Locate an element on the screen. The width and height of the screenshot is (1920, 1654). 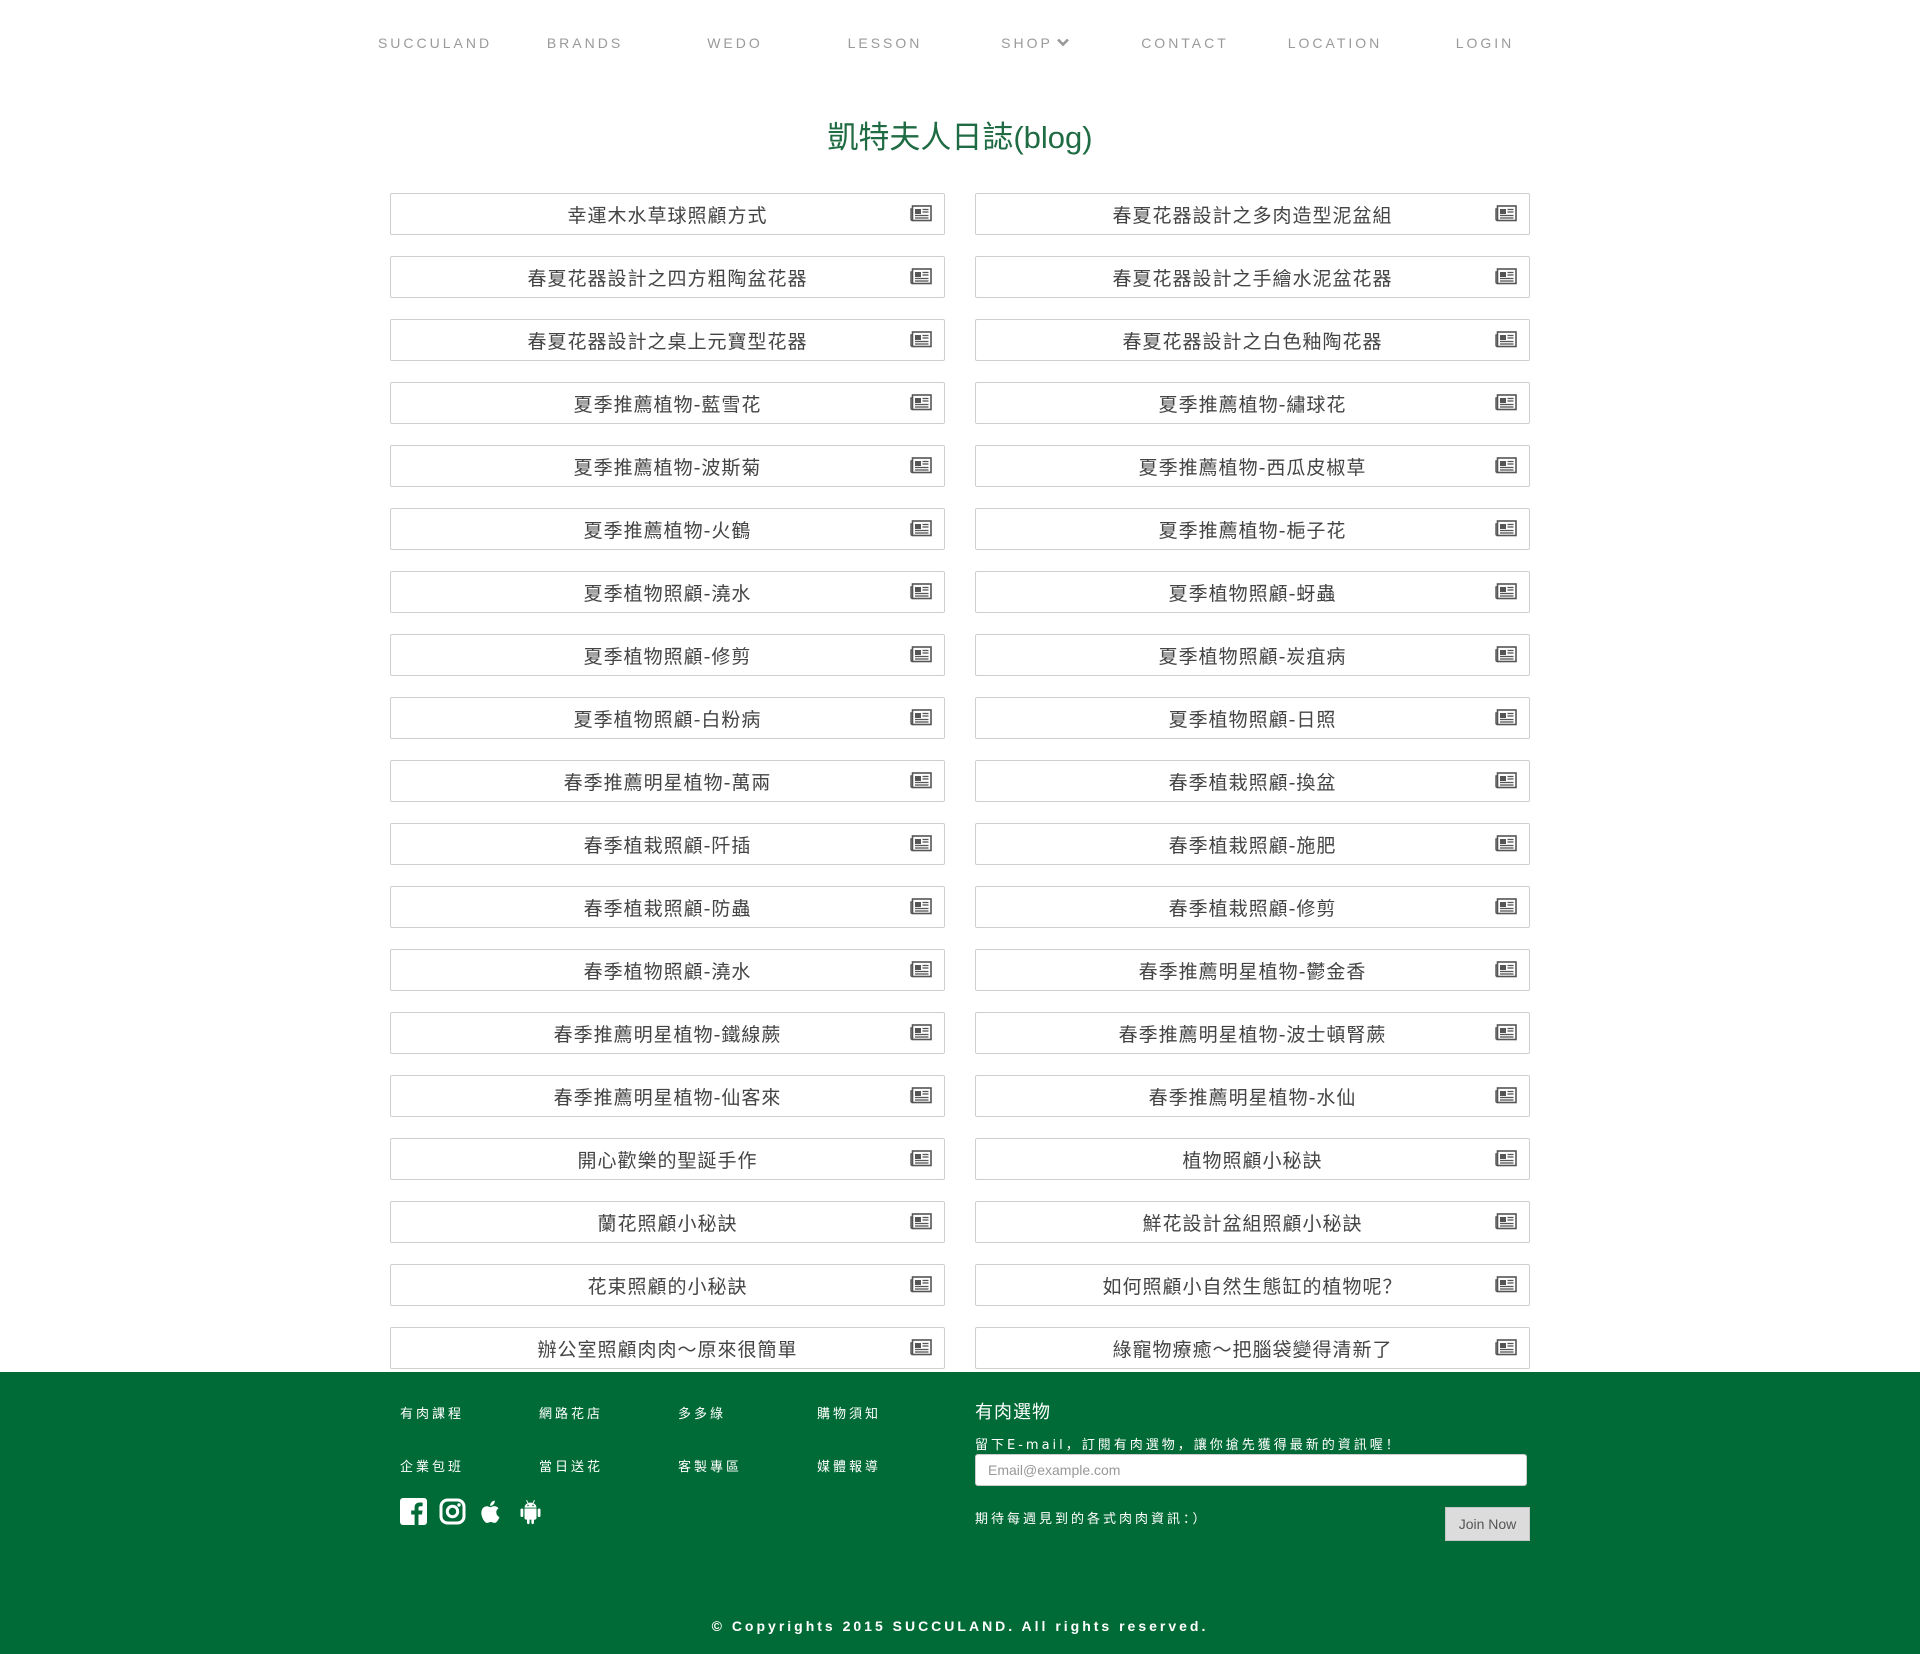
footer-link: 有肉課程 is located at coordinates (469, 1415).